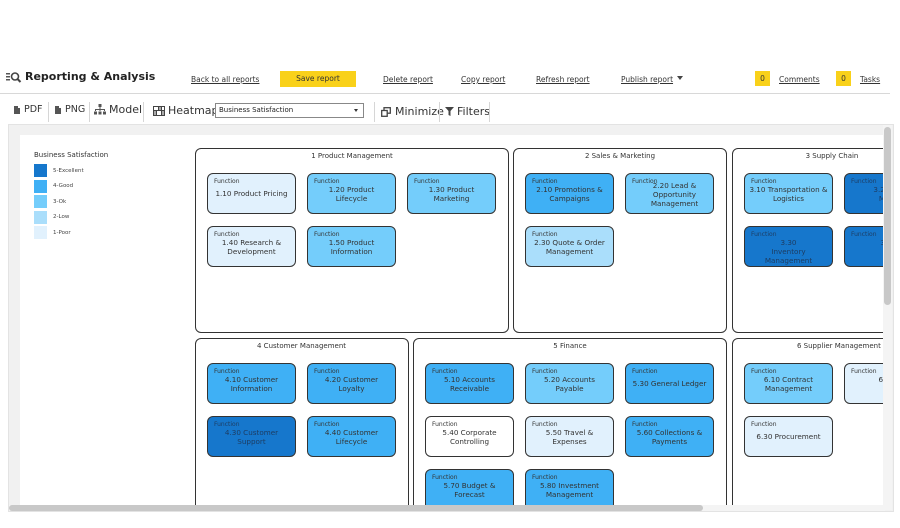 The height and width of the screenshot is (528, 900). What do you see at coordinates (193, 110) in the screenshot?
I see `heatmap-label: Heatmap` at bounding box center [193, 110].